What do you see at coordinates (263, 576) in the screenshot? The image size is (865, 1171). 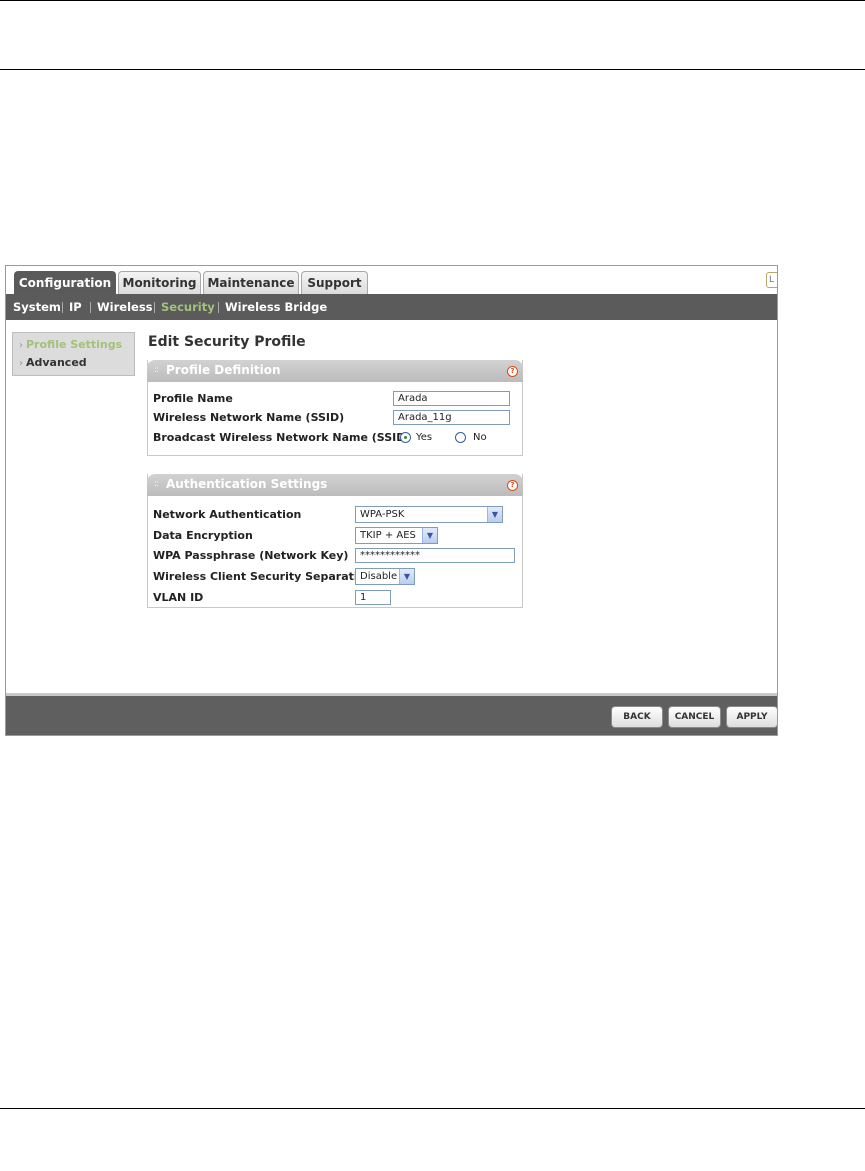 I see `client-separation-label: Wireless Client Security Separation` at bounding box center [263, 576].